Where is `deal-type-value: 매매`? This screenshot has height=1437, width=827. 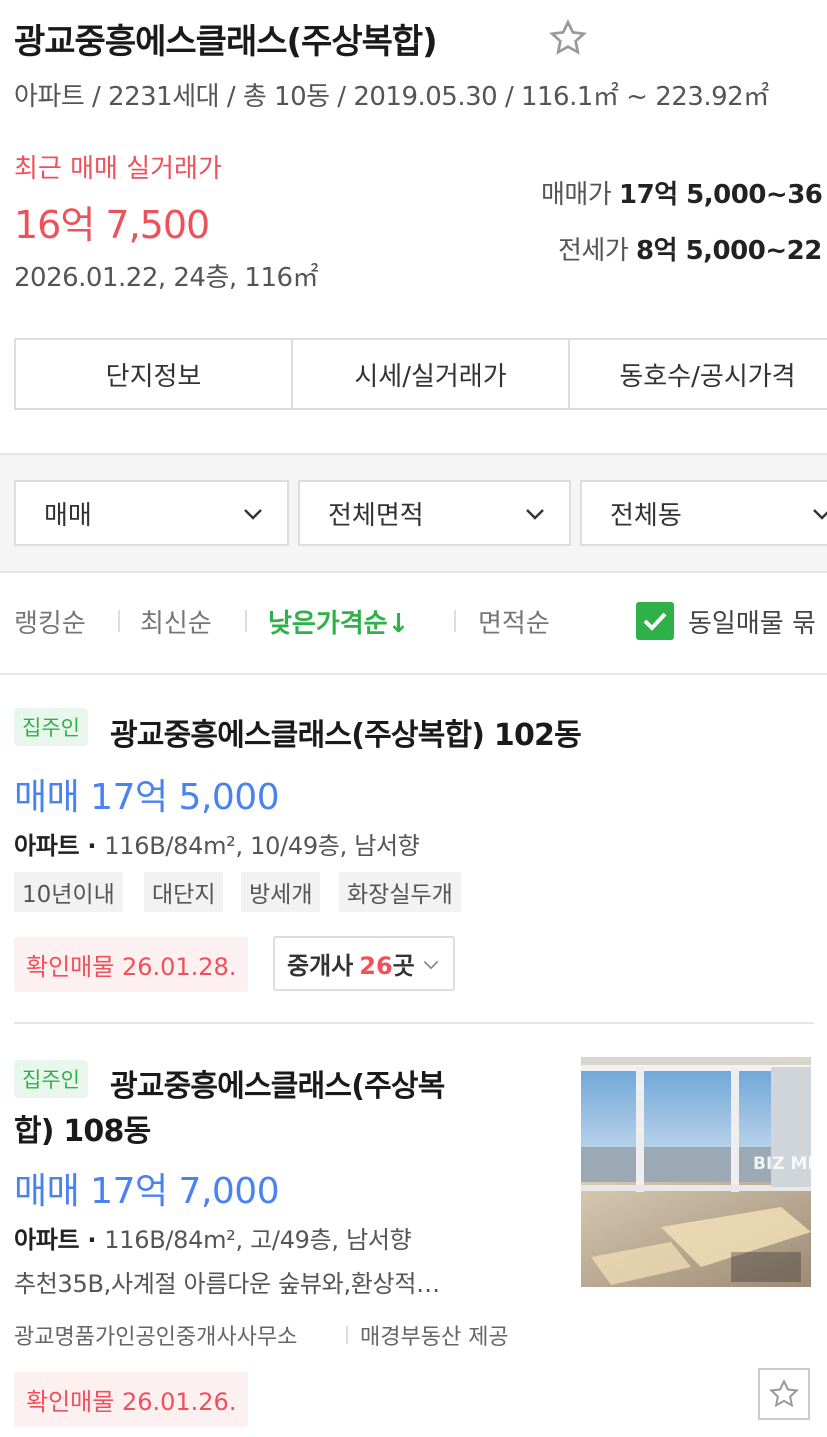
deal-type-value: 매매 is located at coordinates (68, 515).